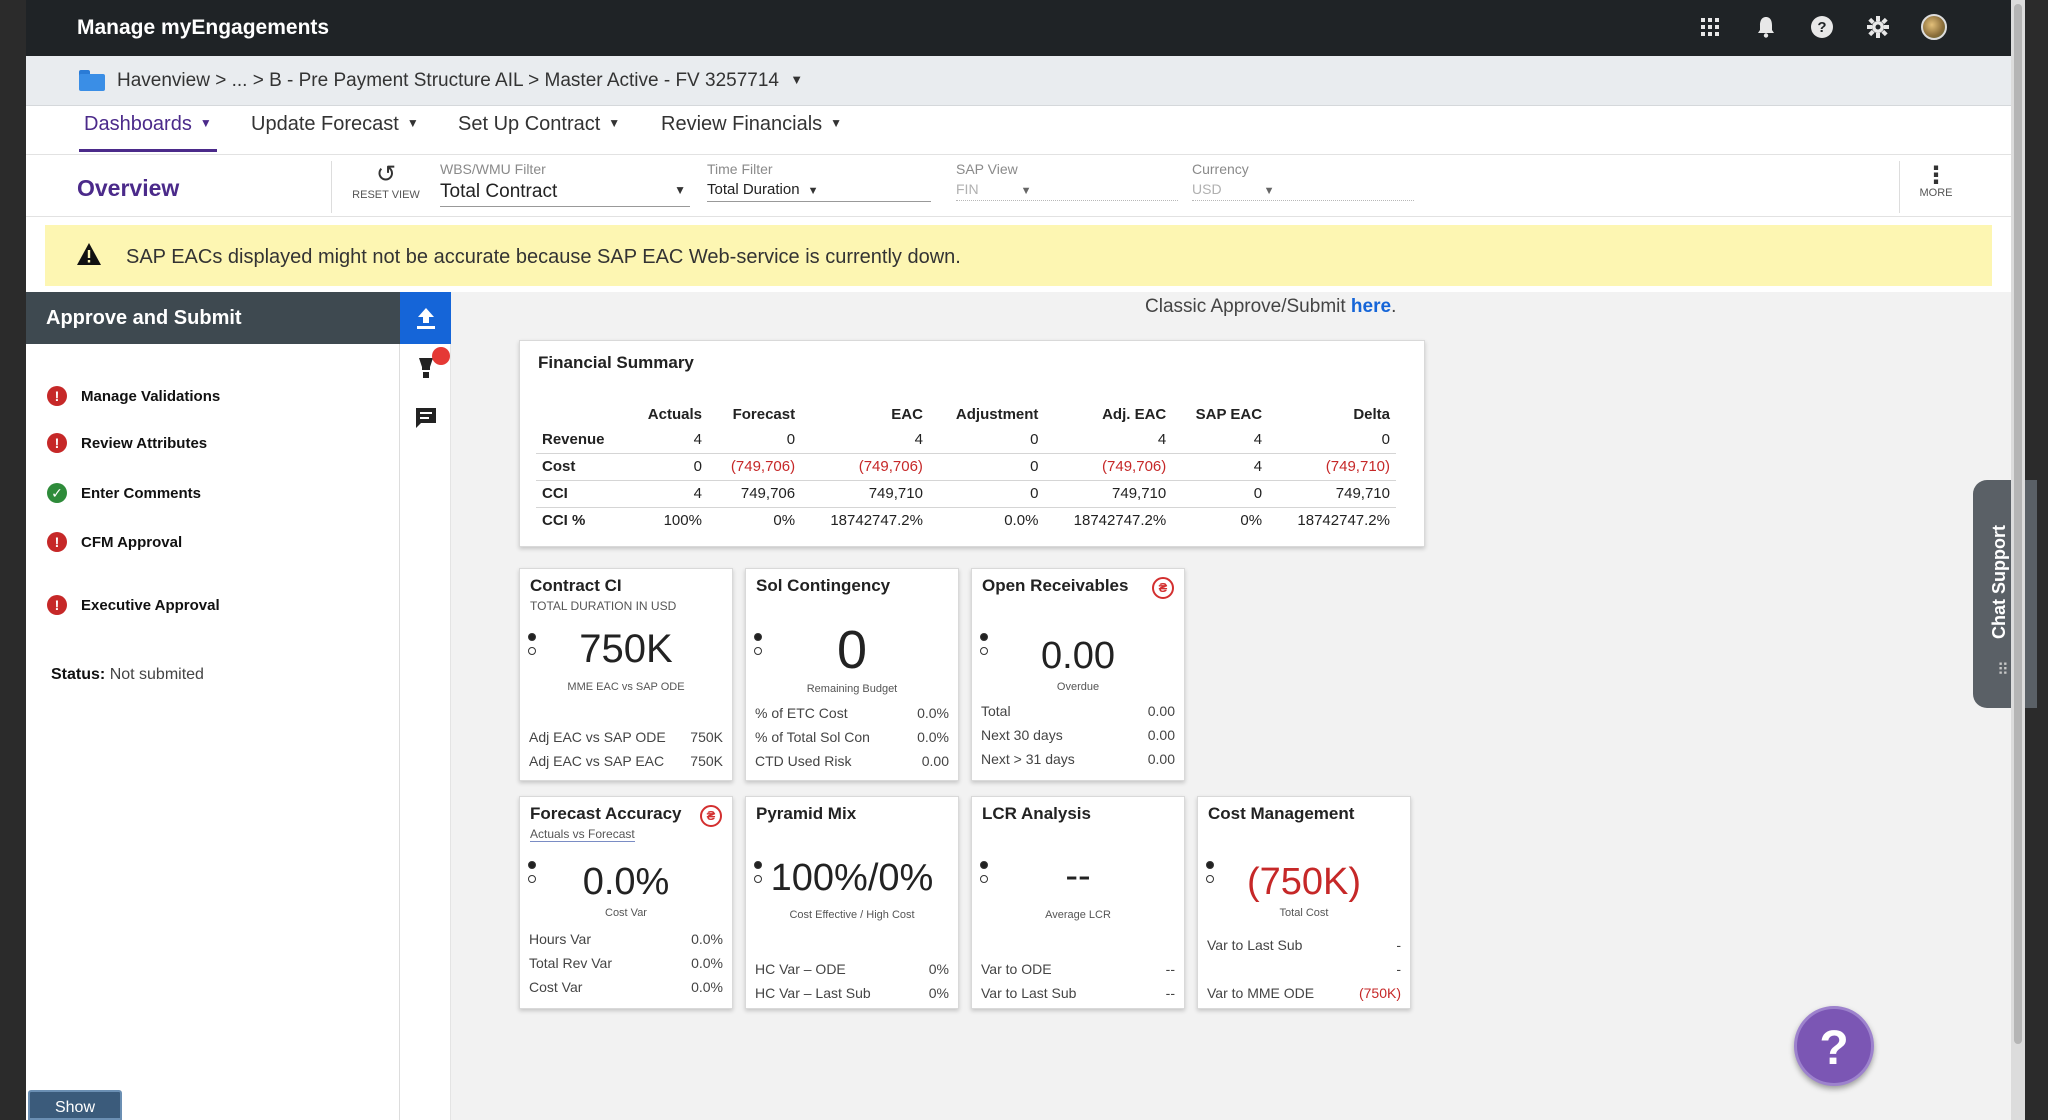 The height and width of the screenshot is (1120, 2048). I want to click on chat-support-label: Chat Support, so click(1999, 582).